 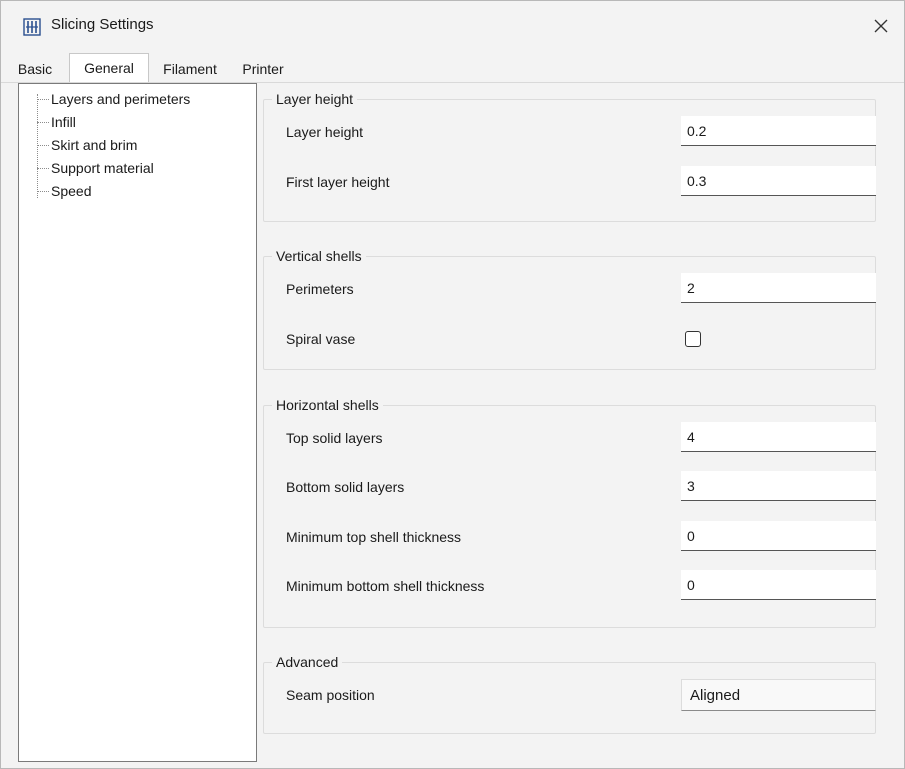 What do you see at coordinates (778, 695) in the screenshot?
I see `seam-position-select: Aligned` at bounding box center [778, 695].